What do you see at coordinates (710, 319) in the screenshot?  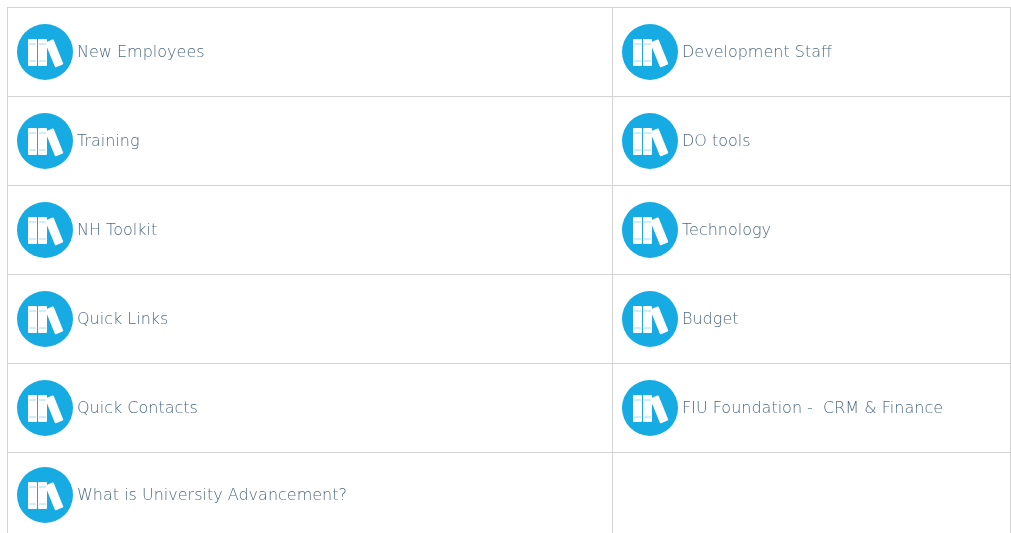 I see `link: Budget` at bounding box center [710, 319].